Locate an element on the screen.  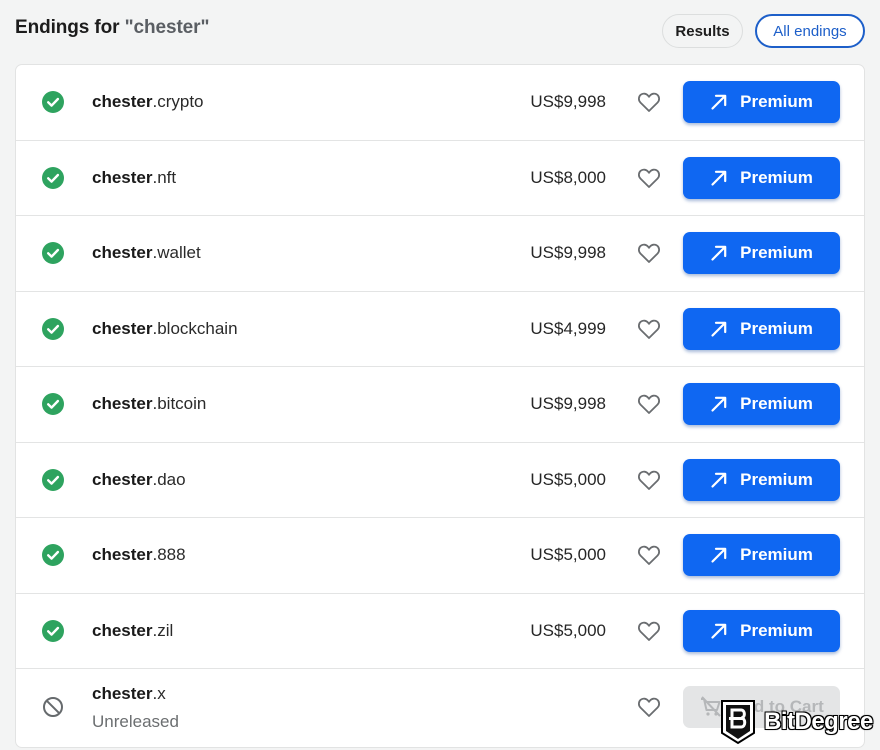
domain-tld: .bitcoin is located at coordinates (179, 404).